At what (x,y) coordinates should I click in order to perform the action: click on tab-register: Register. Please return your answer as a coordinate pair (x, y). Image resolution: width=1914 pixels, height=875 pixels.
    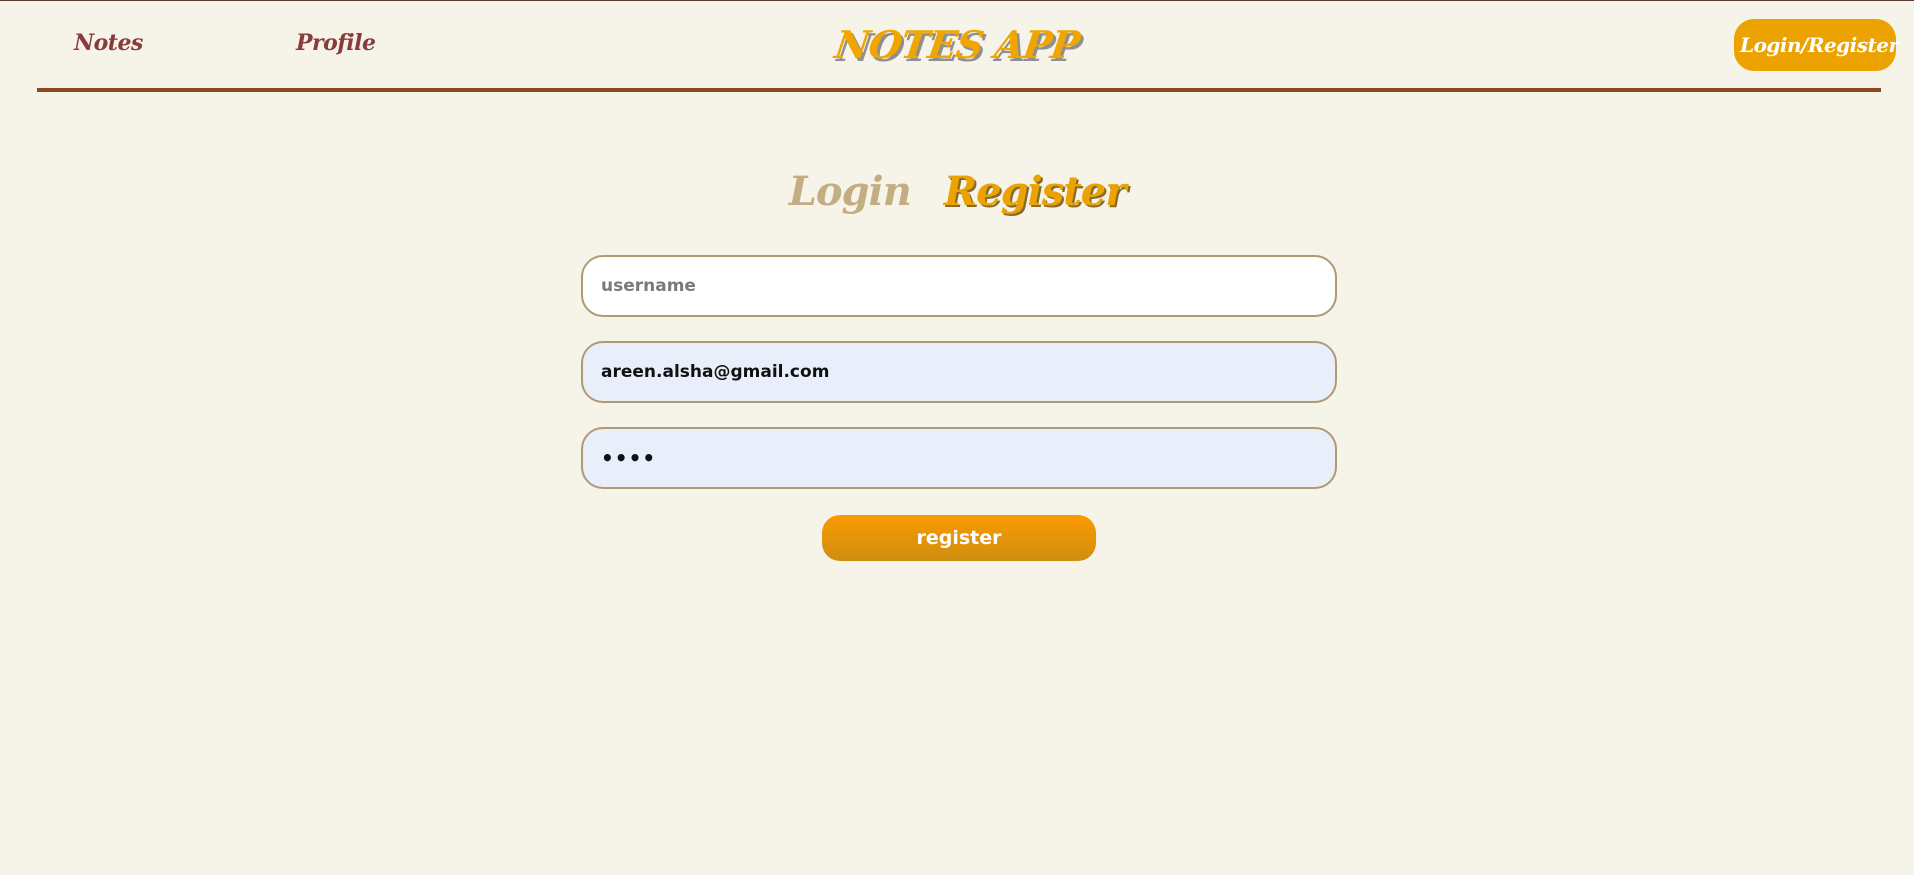
    Looking at the image, I should click on (1035, 191).